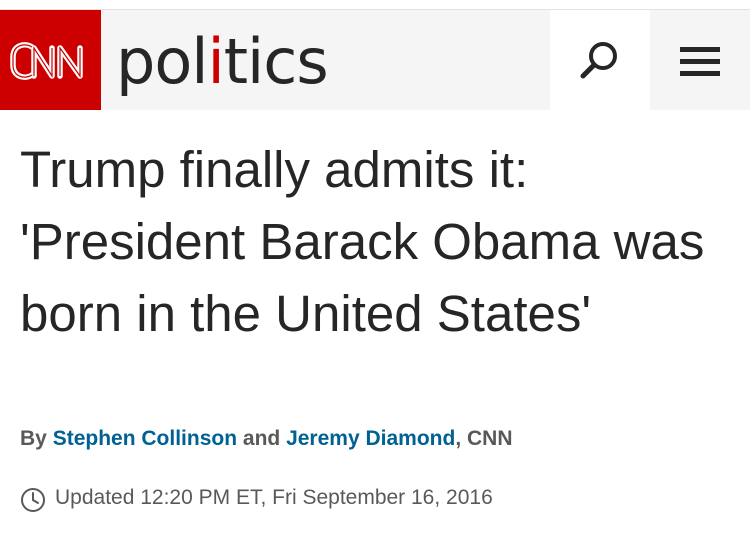 This screenshot has height=540, width=750. I want to click on search-icon, so click(598, 60).